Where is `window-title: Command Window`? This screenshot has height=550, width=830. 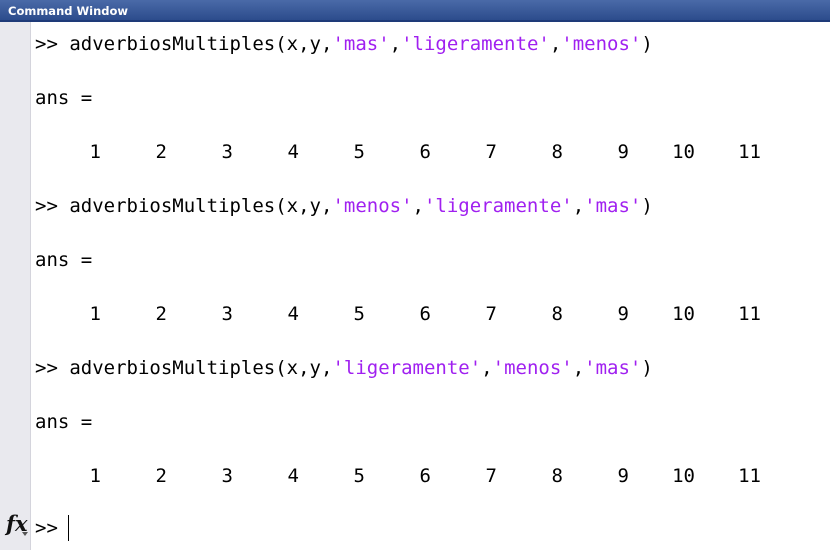 window-title: Command Window is located at coordinates (68, 11).